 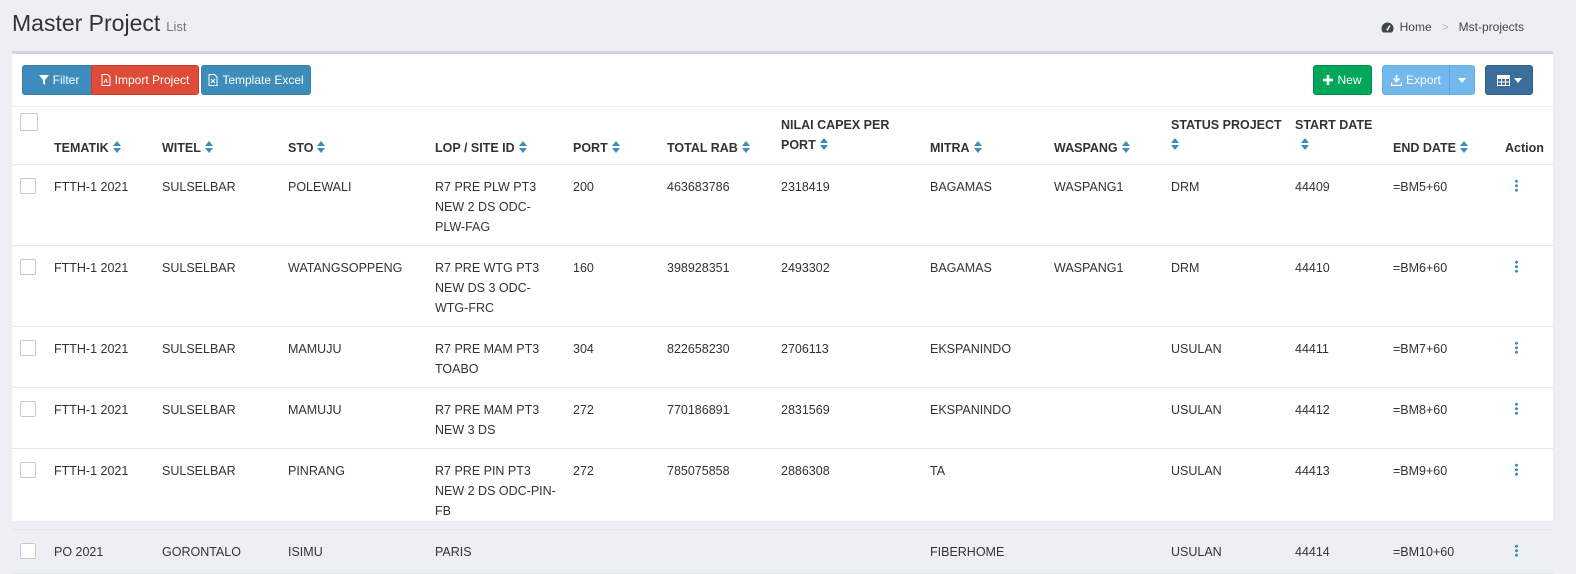 What do you see at coordinates (86, 23) in the screenshot?
I see `page-title-text: Master Project` at bounding box center [86, 23].